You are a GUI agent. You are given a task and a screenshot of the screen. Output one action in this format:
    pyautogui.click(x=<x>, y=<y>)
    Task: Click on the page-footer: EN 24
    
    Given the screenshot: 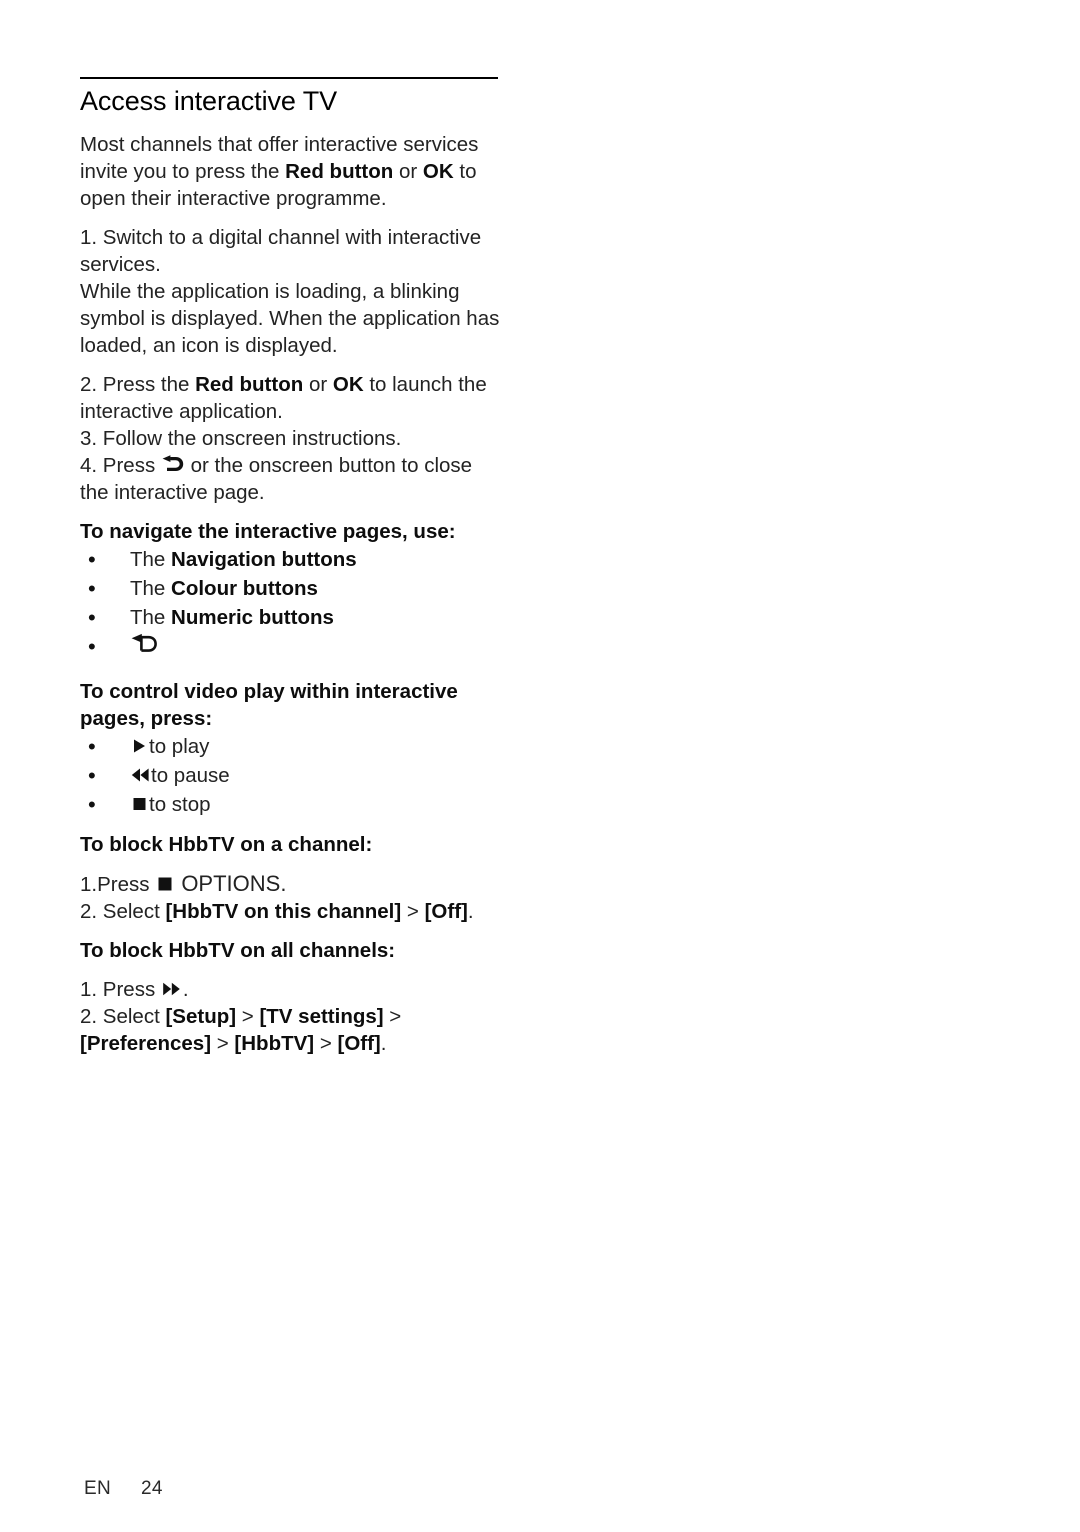 What is the action you would take?
    pyautogui.click(x=123, y=1489)
    